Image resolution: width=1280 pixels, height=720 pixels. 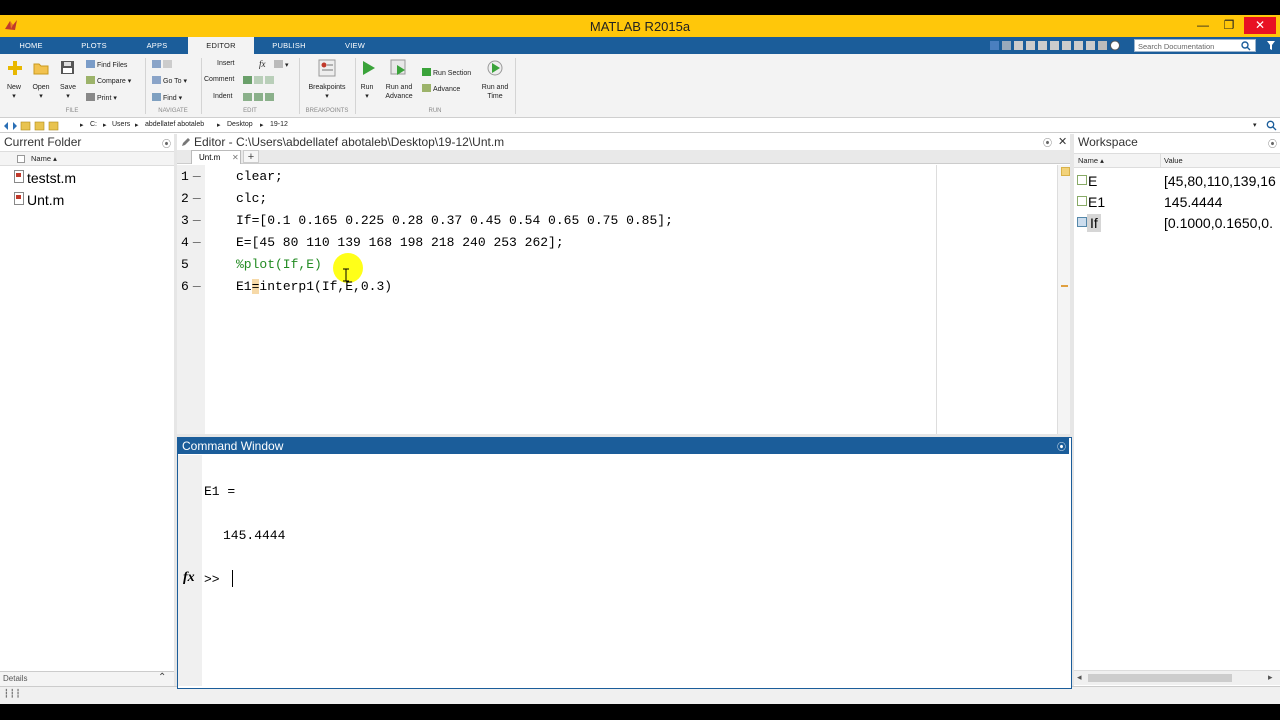 What do you see at coordinates (367, 96) in the screenshot?
I see `run-dropdown-icon: ▾` at bounding box center [367, 96].